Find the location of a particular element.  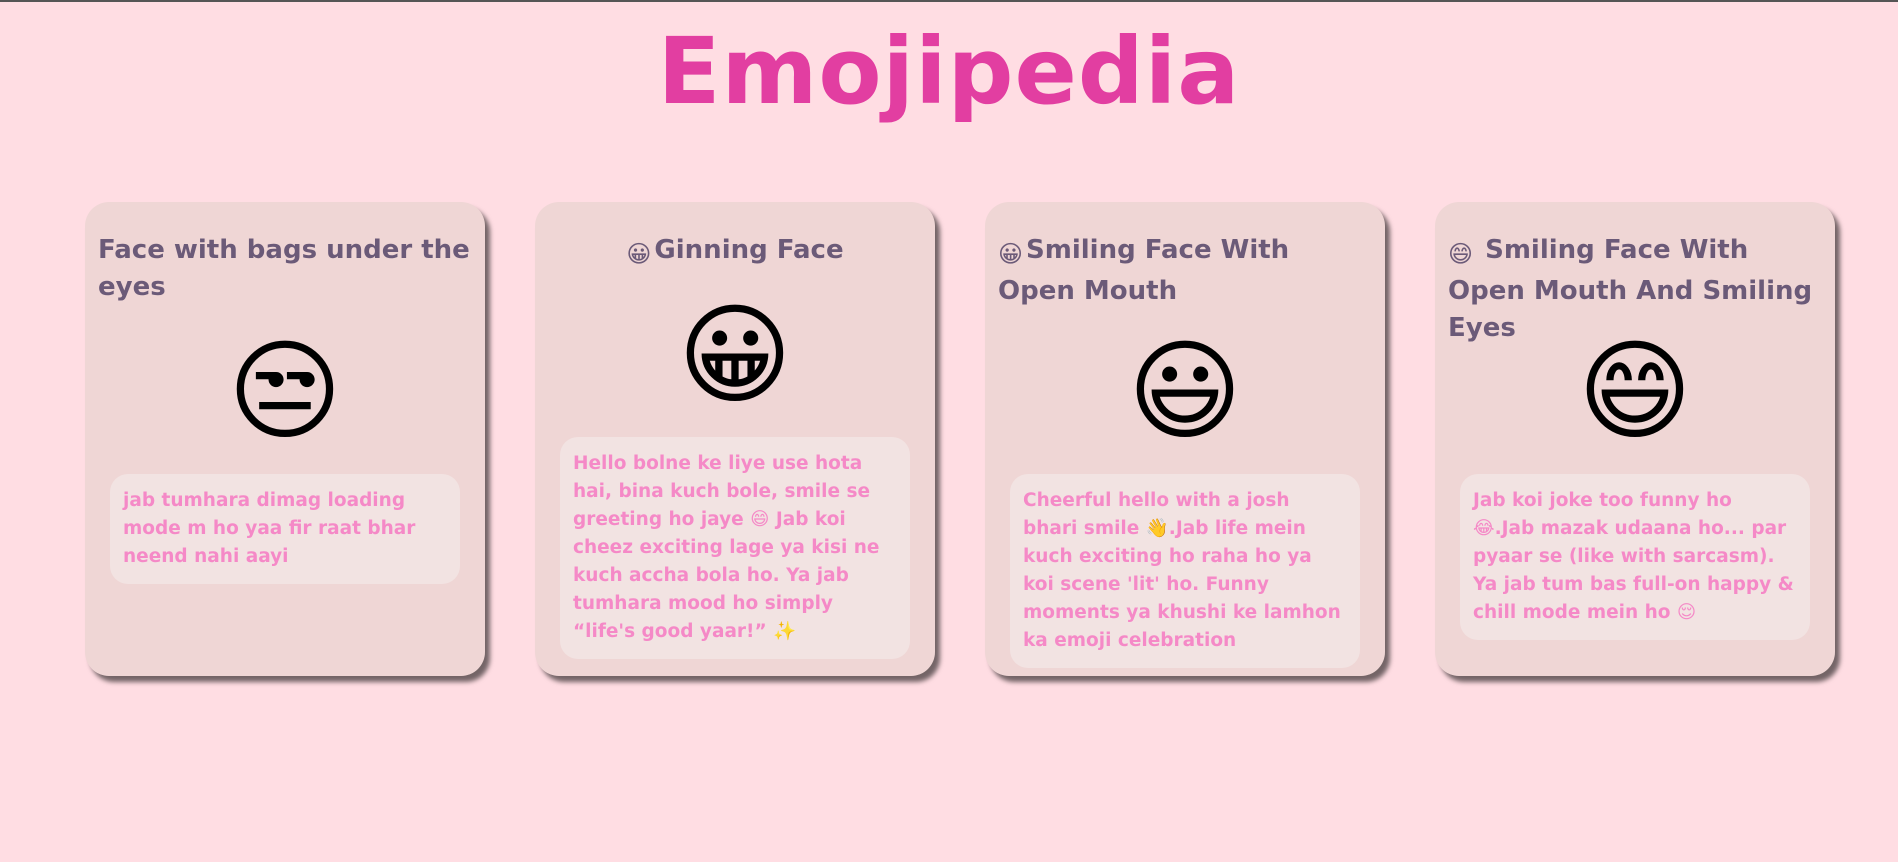

smiling-face-open-mouth-smiling-eyes-icon: 😄 is located at coordinates (1635, 391).